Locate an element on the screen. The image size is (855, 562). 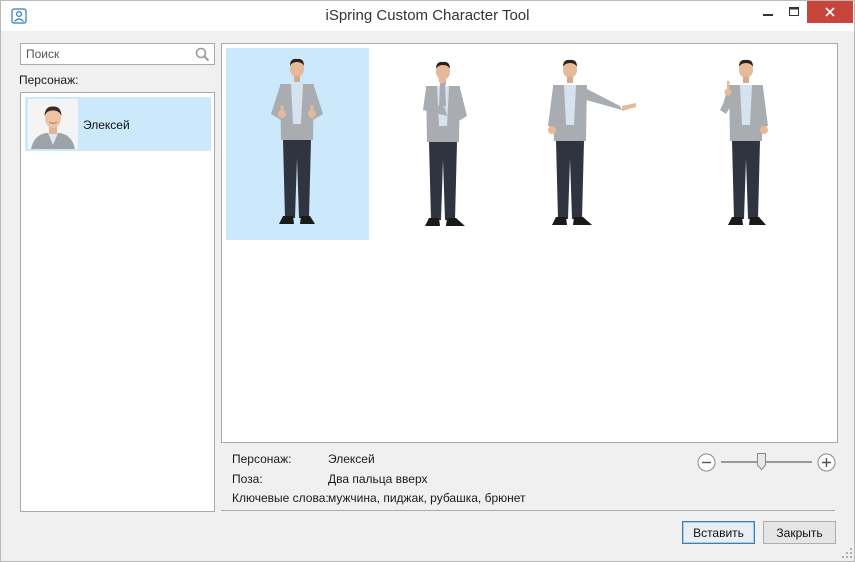
character-label: Персонаж: is located at coordinates (262, 459).